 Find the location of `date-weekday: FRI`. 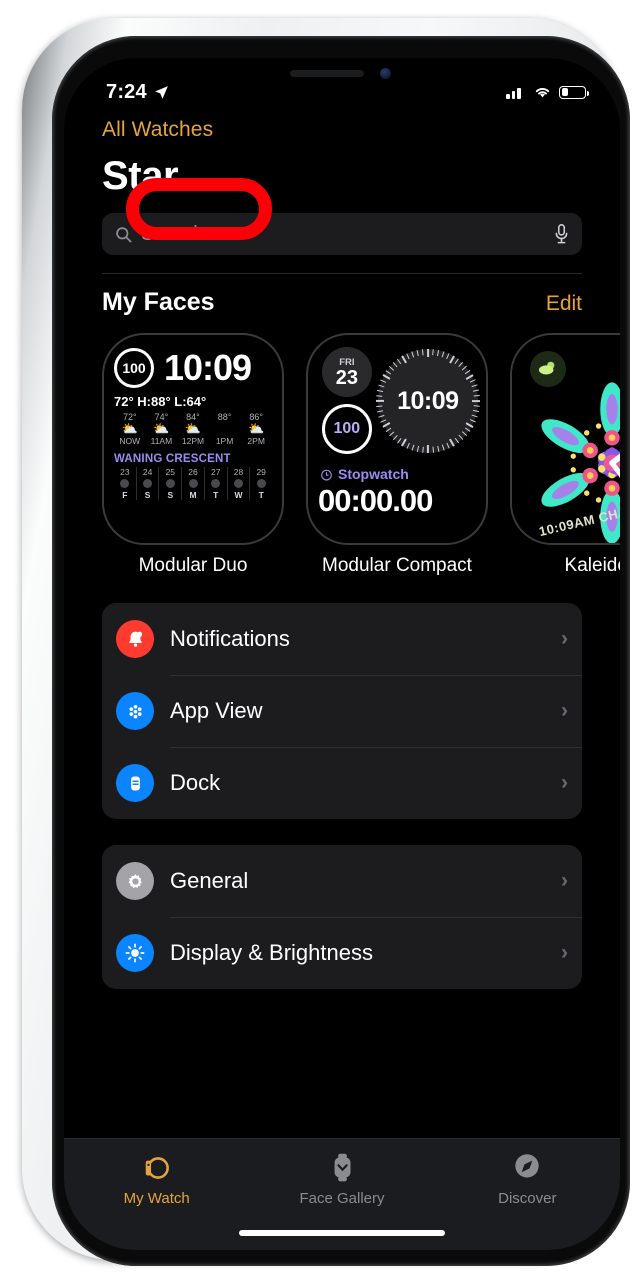

date-weekday: FRI is located at coordinates (347, 362).